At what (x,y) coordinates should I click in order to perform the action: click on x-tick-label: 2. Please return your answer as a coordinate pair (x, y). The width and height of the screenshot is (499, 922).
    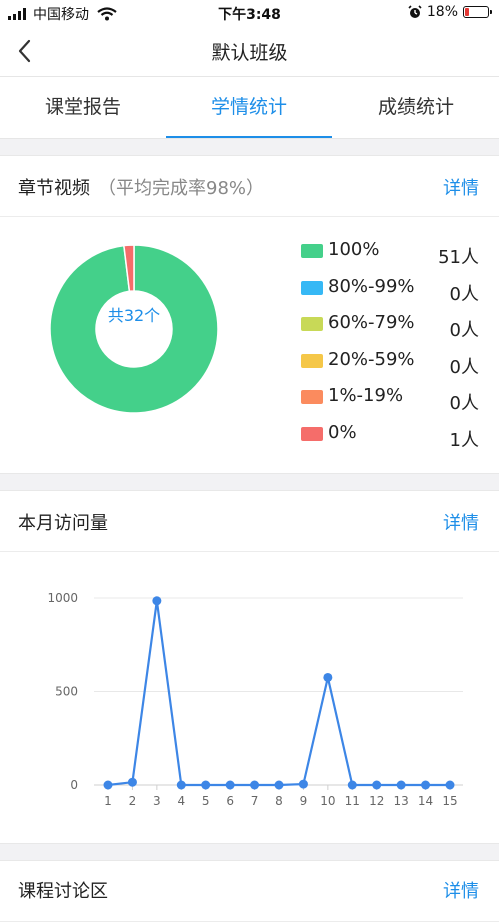
    Looking at the image, I should click on (133, 801).